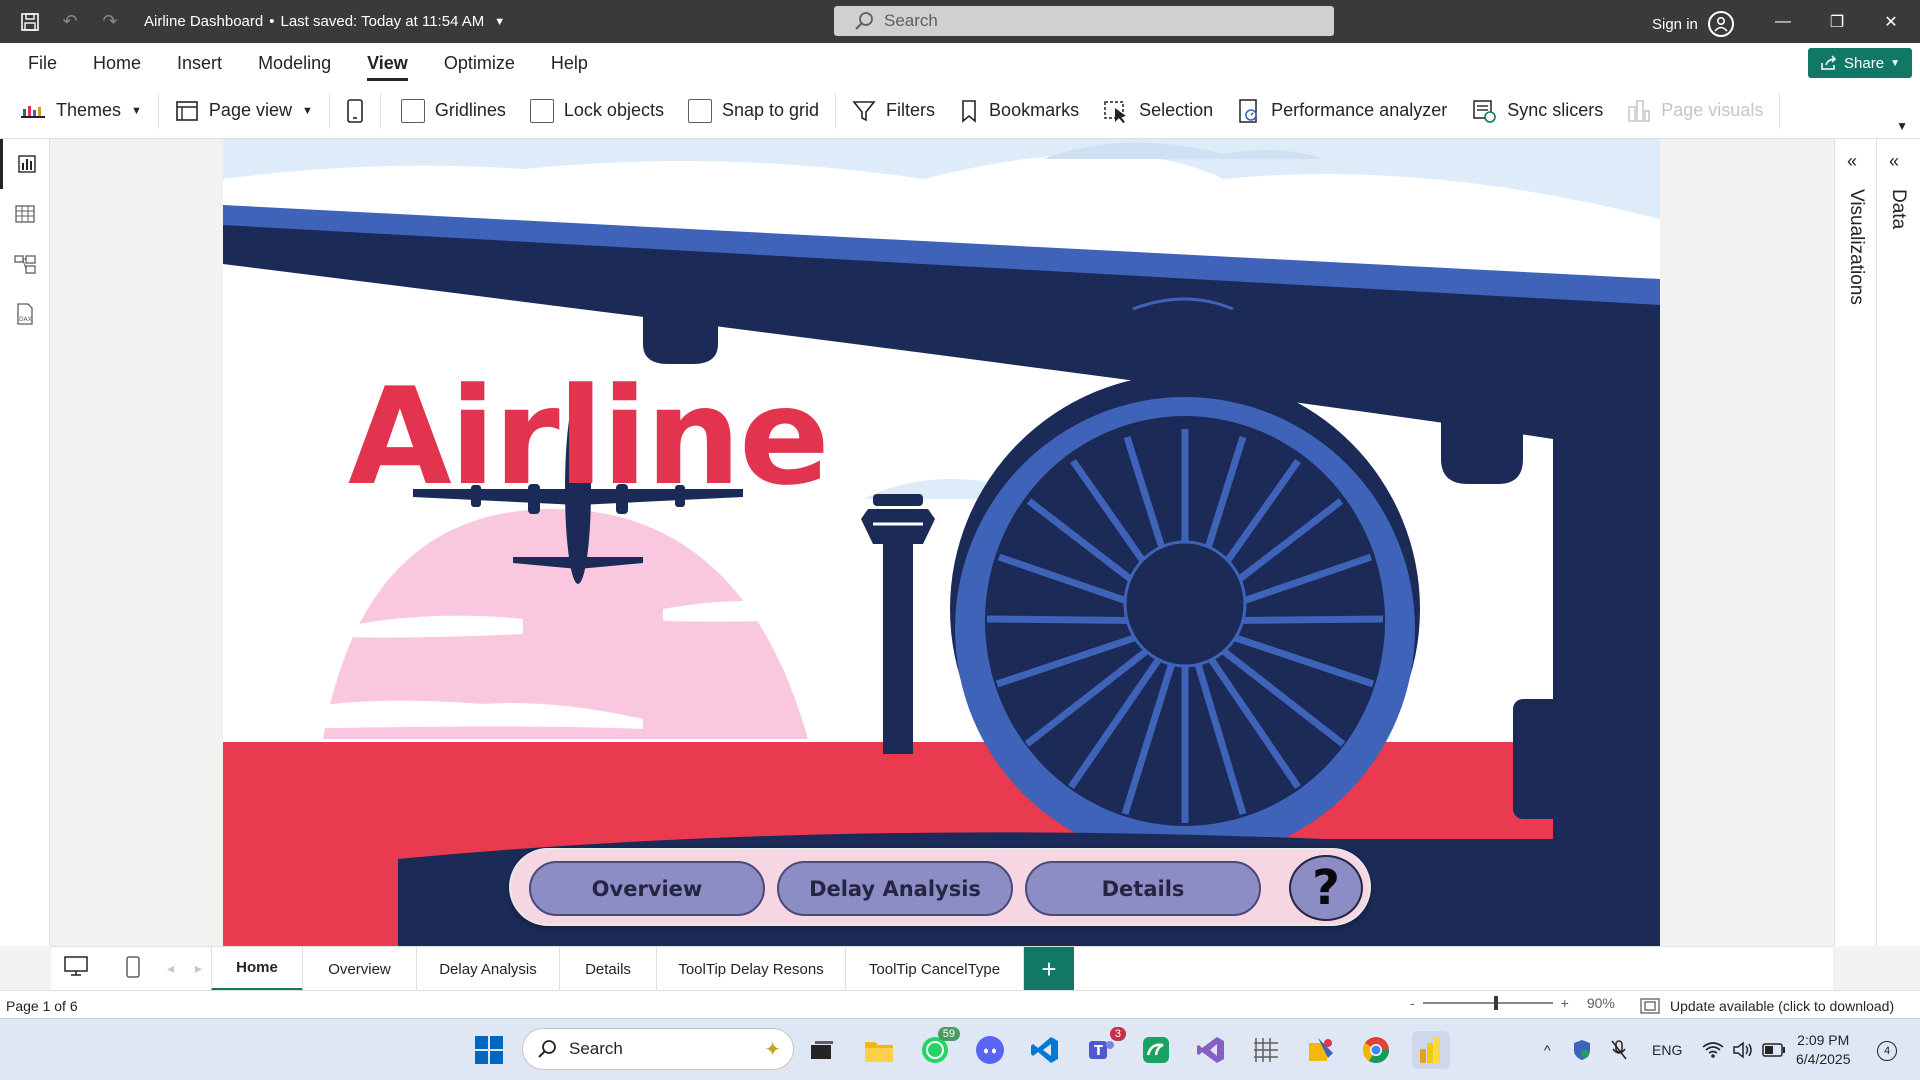 This screenshot has height=1080, width=1920. What do you see at coordinates (1782, 1006) in the screenshot?
I see `update-available-link: Update available (click to download)` at bounding box center [1782, 1006].